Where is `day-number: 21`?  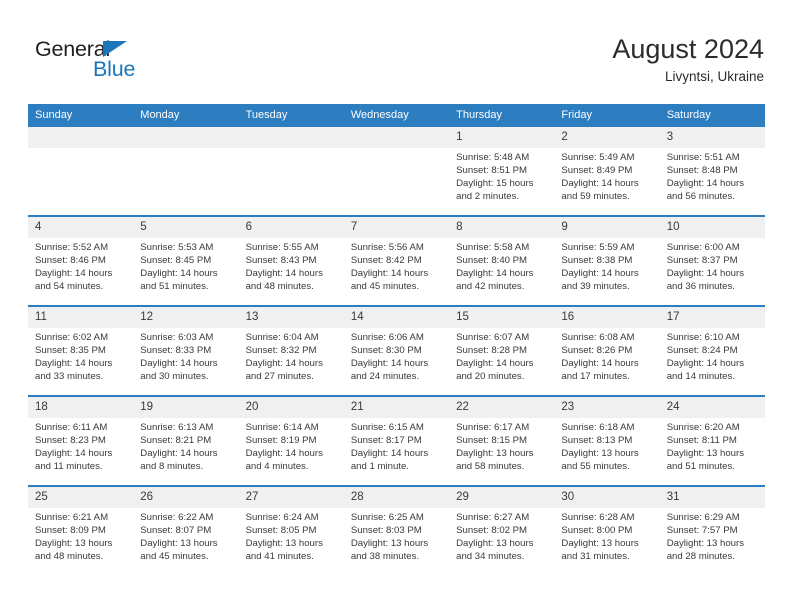
day-number: 21 is located at coordinates (396, 407).